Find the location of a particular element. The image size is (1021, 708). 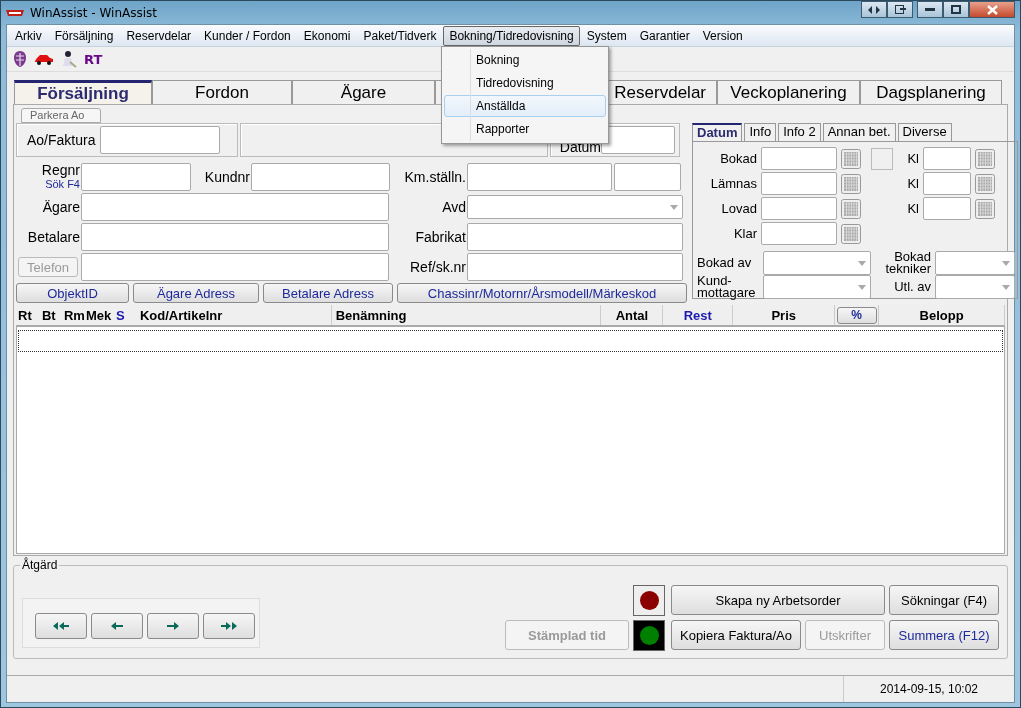

tab: Annan bet. is located at coordinates (859, 132).